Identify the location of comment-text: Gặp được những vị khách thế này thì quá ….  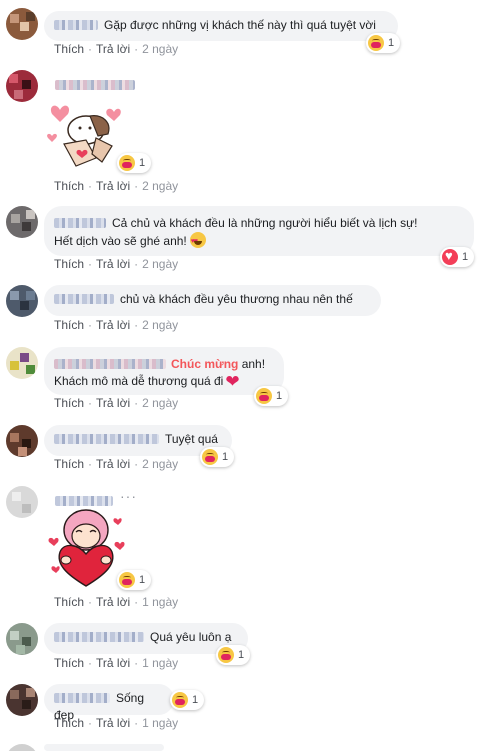
(240, 25).